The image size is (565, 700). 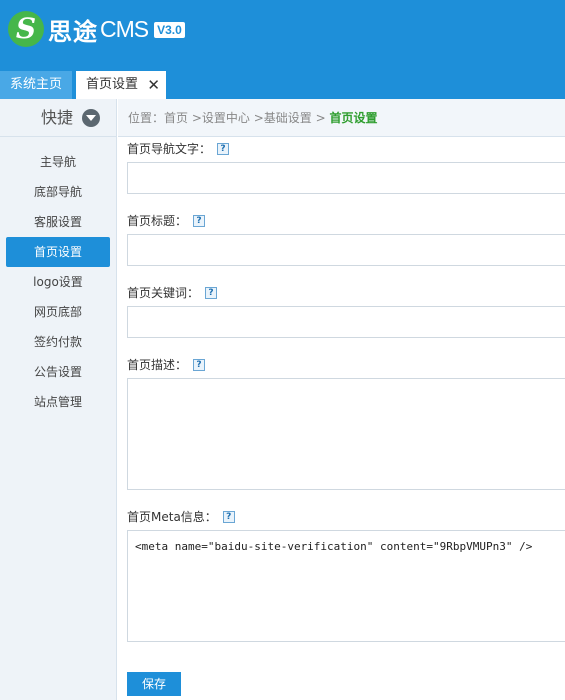 I want to click on nav-text-label: 首页导航文字： ?, so click(x=178, y=148).